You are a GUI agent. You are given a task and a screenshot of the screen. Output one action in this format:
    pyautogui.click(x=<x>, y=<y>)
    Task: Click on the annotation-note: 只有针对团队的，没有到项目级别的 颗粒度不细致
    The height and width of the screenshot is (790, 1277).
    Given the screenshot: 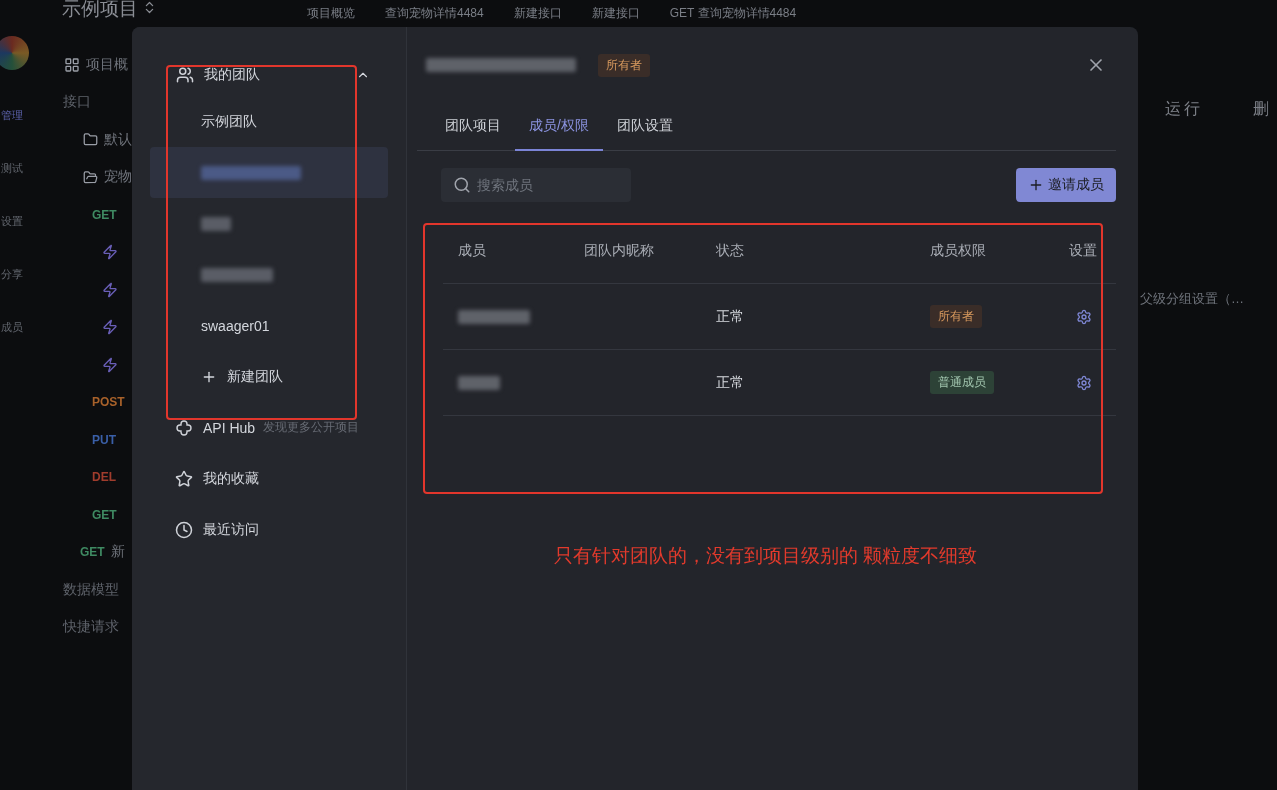 What is the action you would take?
    pyautogui.click(x=766, y=556)
    